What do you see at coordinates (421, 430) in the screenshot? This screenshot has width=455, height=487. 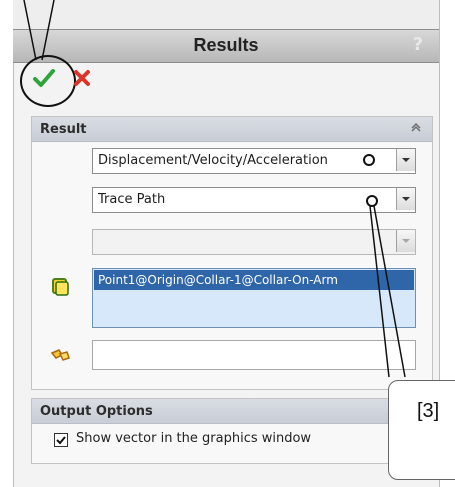 I see `callout-box` at bounding box center [421, 430].